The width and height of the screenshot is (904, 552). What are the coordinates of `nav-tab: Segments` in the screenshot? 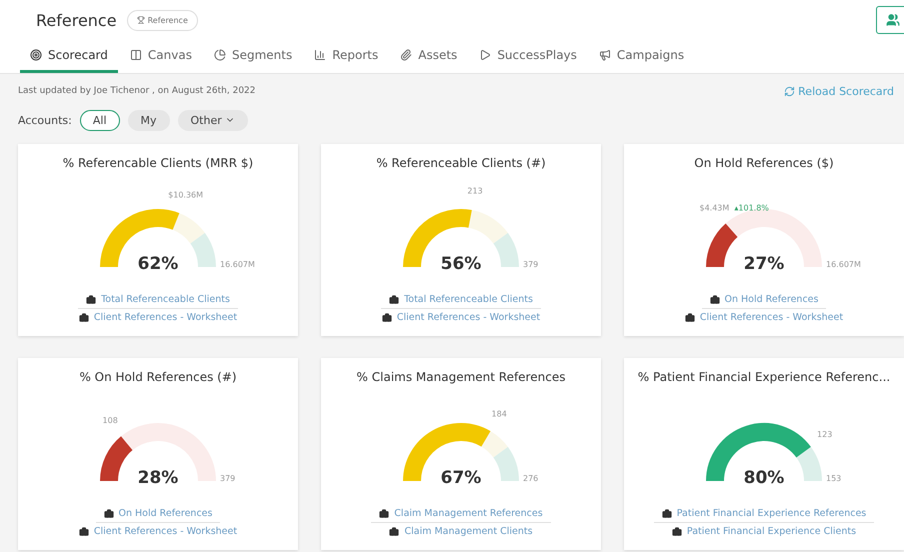 It's located at (253, 56).